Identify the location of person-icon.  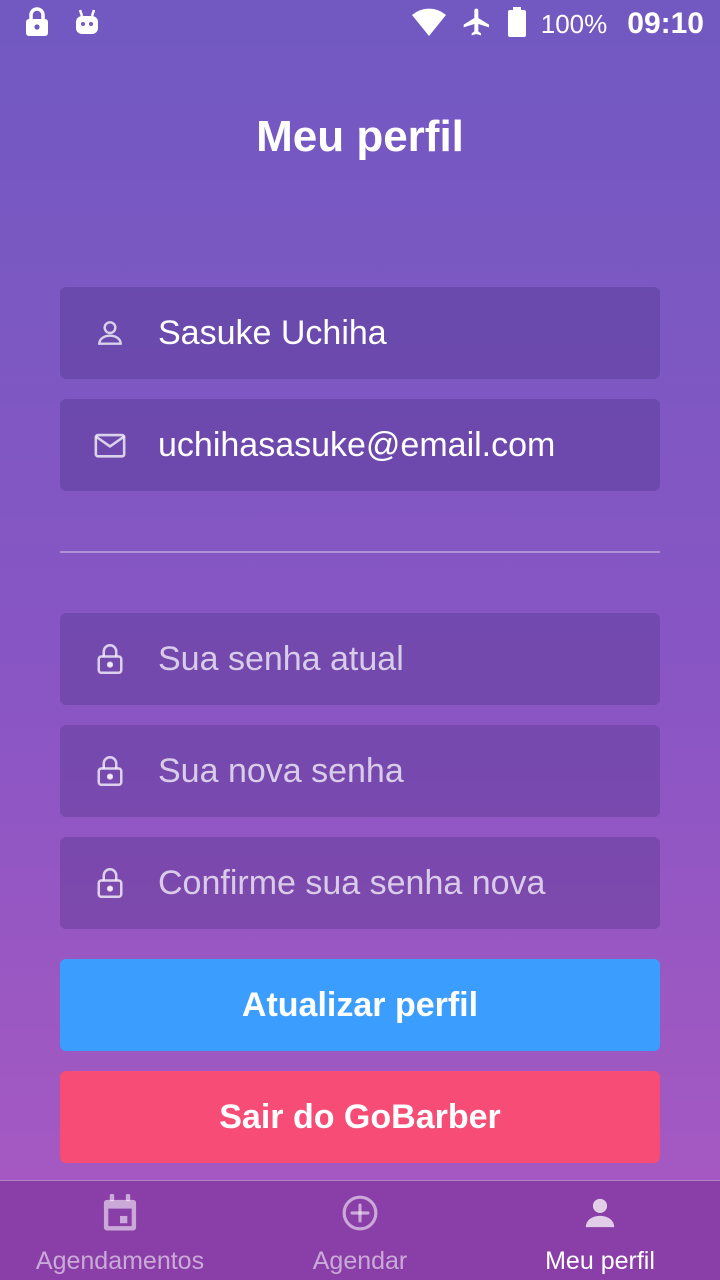
(600, 1213).